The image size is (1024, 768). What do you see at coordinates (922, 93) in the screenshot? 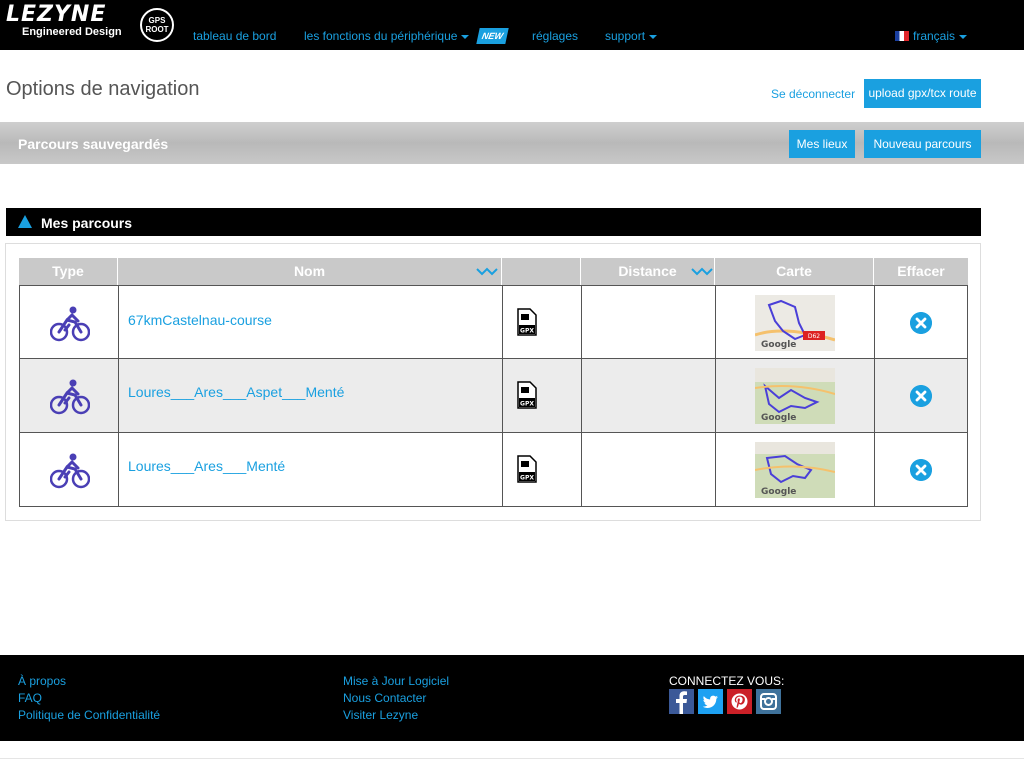
I see `upload-route-button: upload gpx/tcx route` at bounding box center [922, 93].